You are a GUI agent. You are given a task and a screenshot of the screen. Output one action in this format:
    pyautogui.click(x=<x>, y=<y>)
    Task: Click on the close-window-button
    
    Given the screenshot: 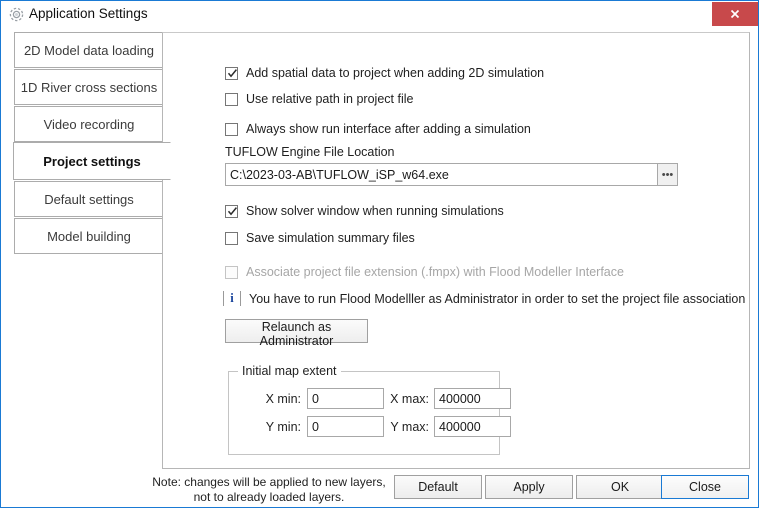 What is the action you would take?
    pyautogui.click(x=735, y=14)
    